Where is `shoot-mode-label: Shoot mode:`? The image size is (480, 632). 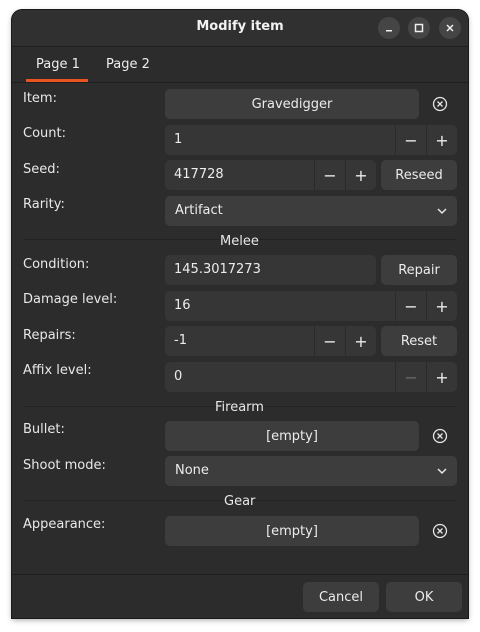
shoot-mode-label: Shoot mode: is located at coordinates (64, 465).